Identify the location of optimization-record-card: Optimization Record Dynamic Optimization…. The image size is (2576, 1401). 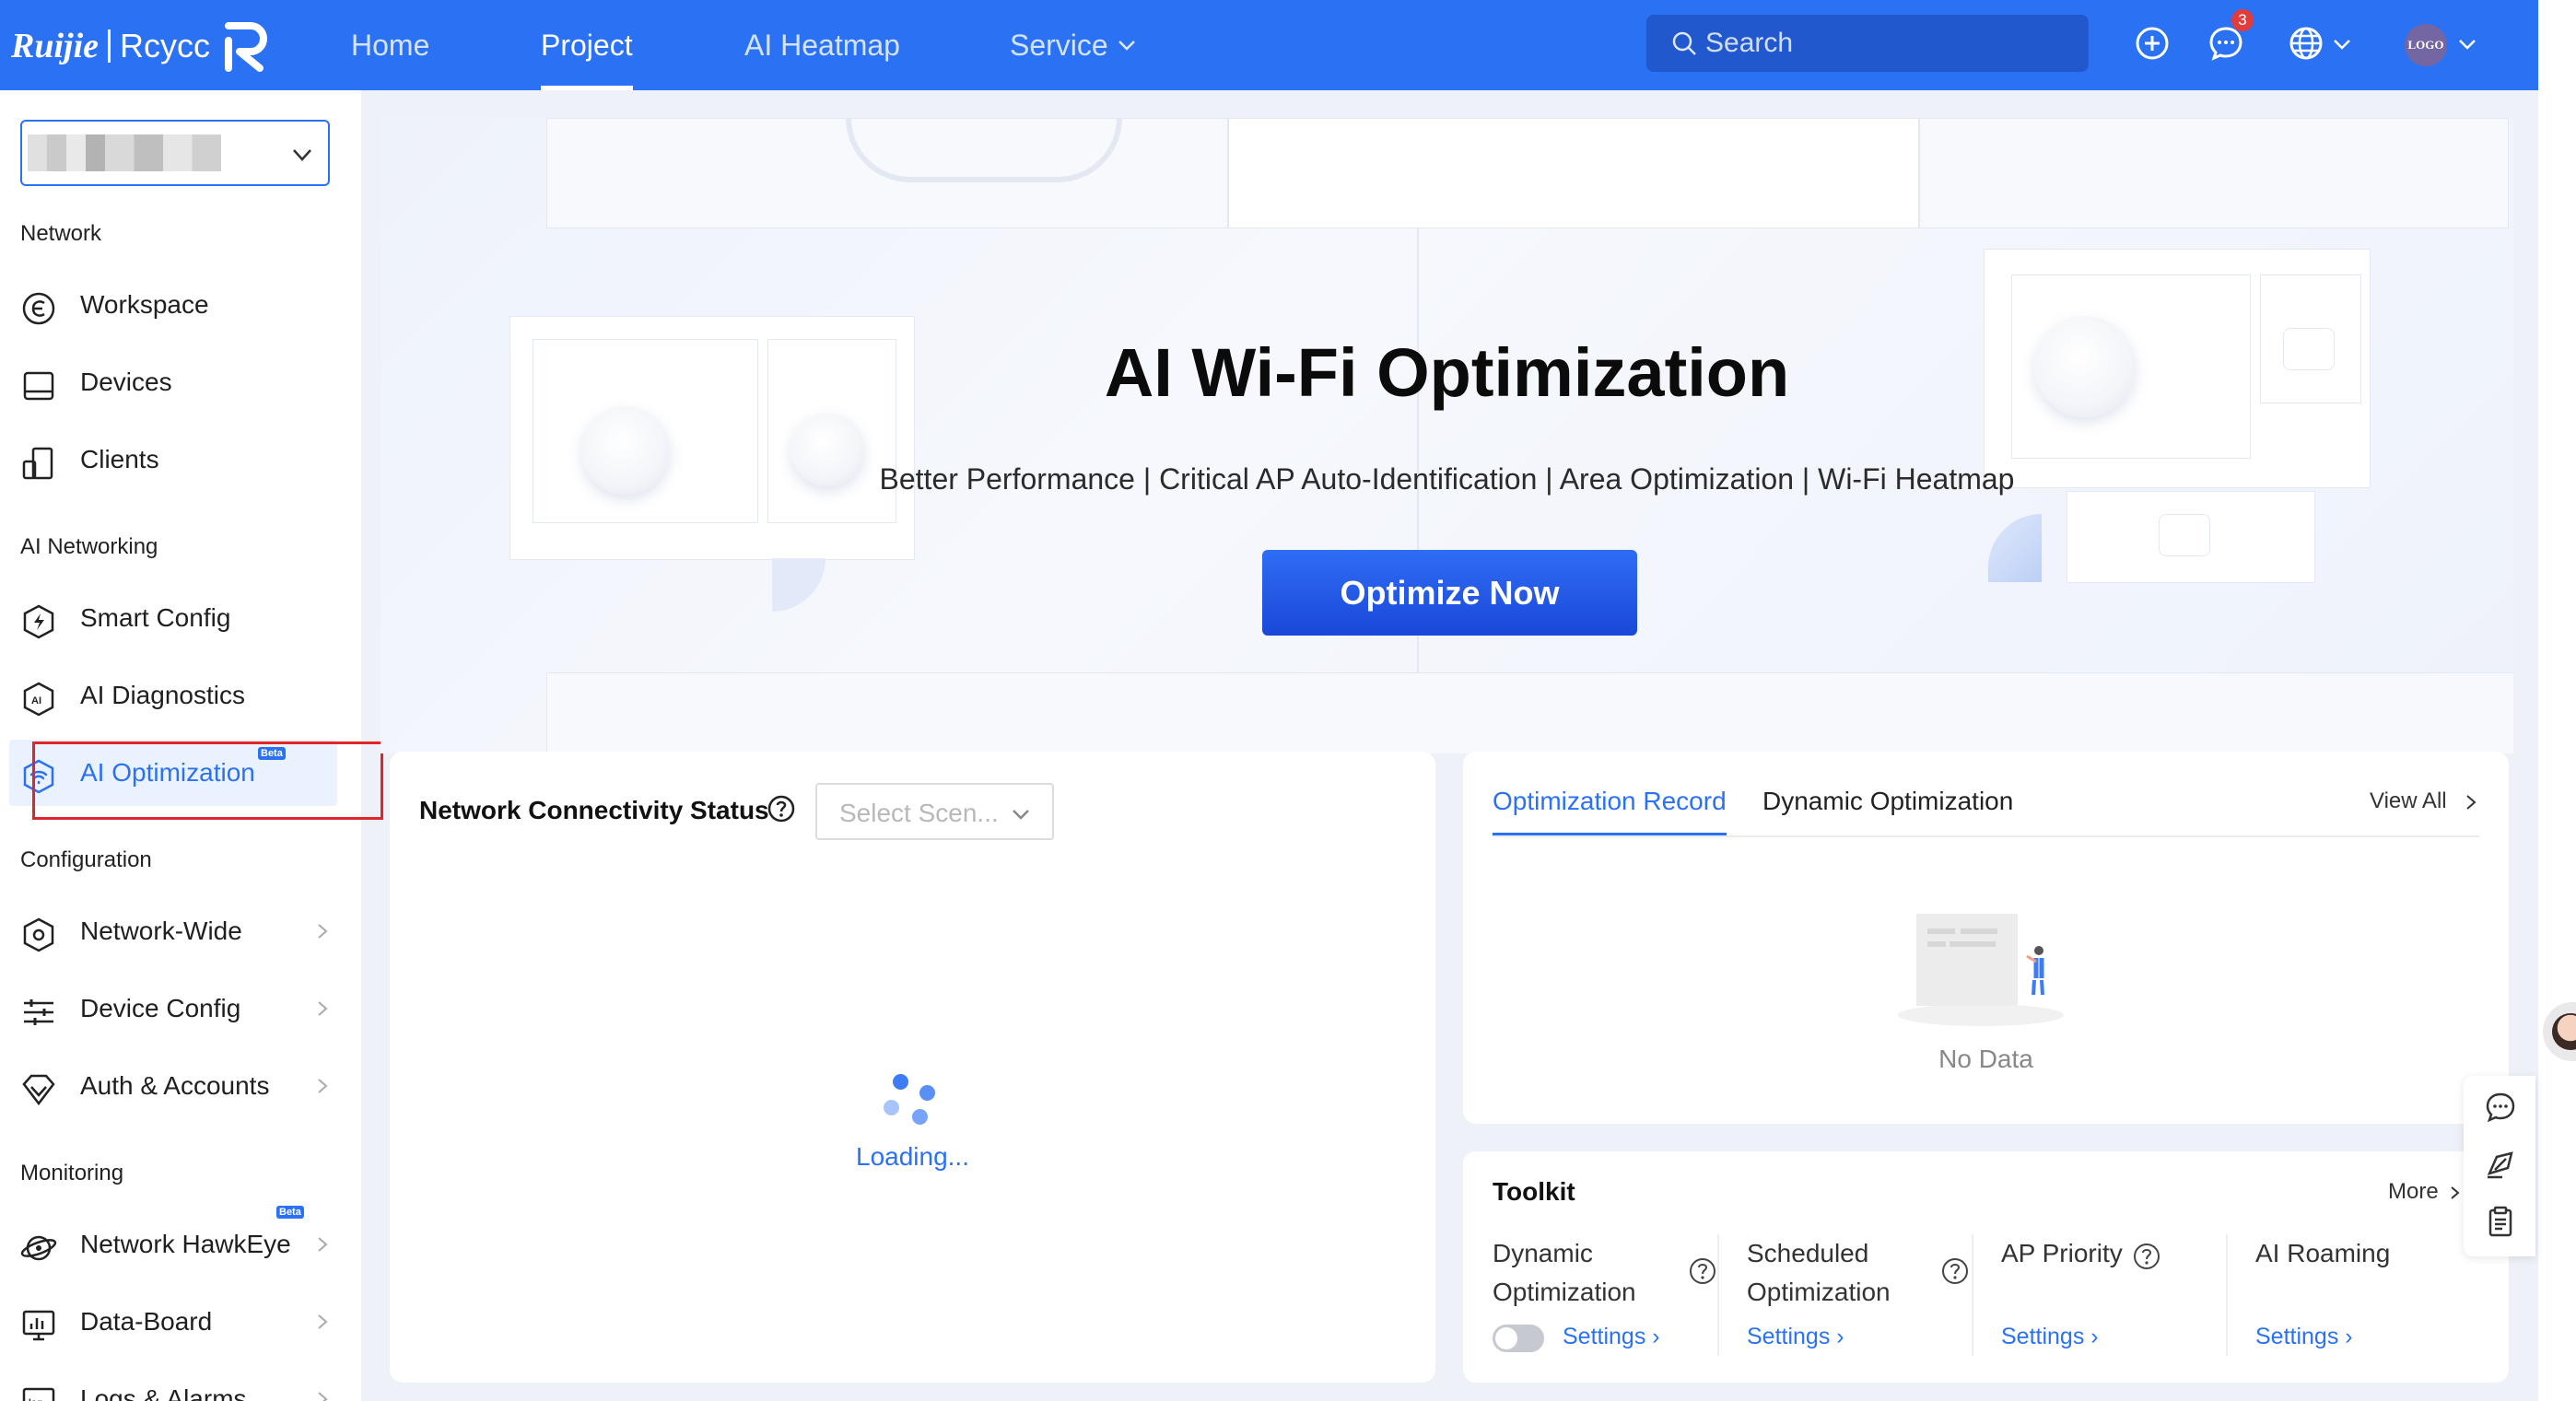
(1986, 938).